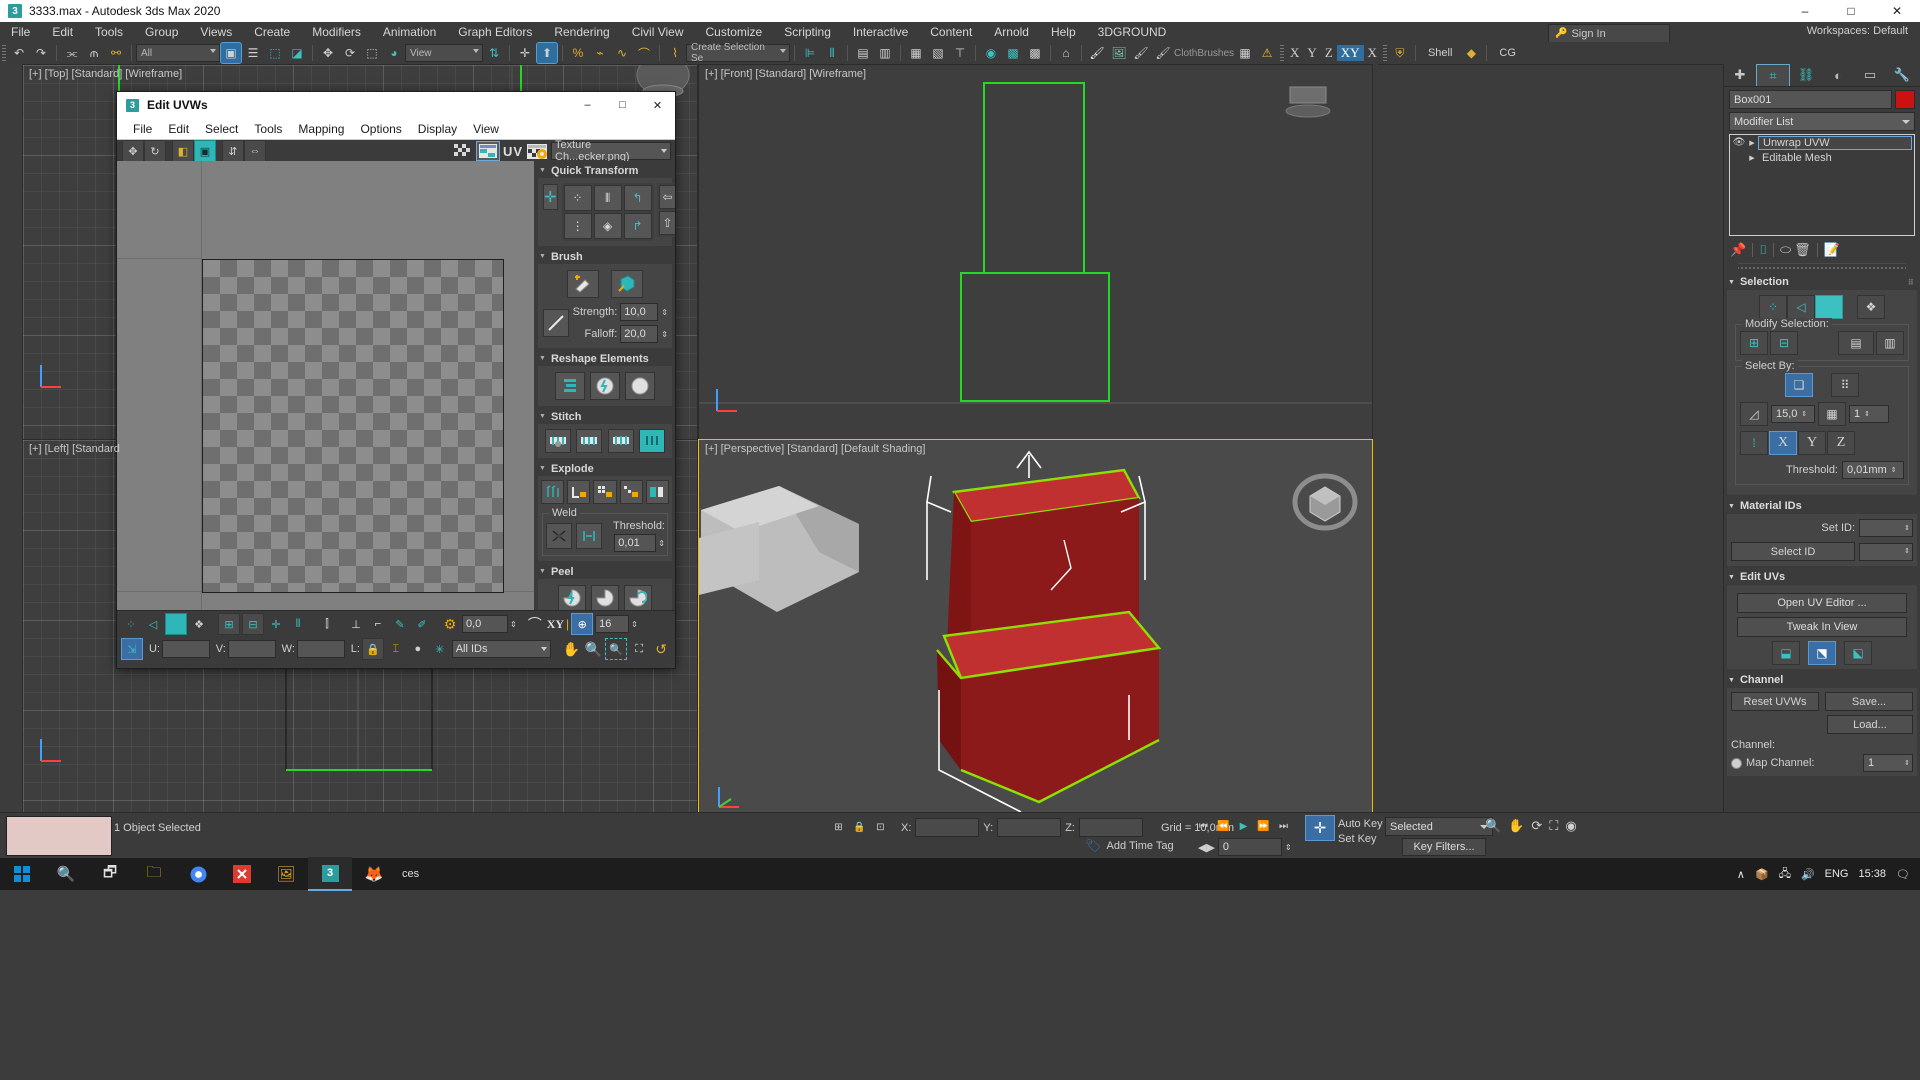  I want to click on eye-icon: 👁, so click(1739, 142).